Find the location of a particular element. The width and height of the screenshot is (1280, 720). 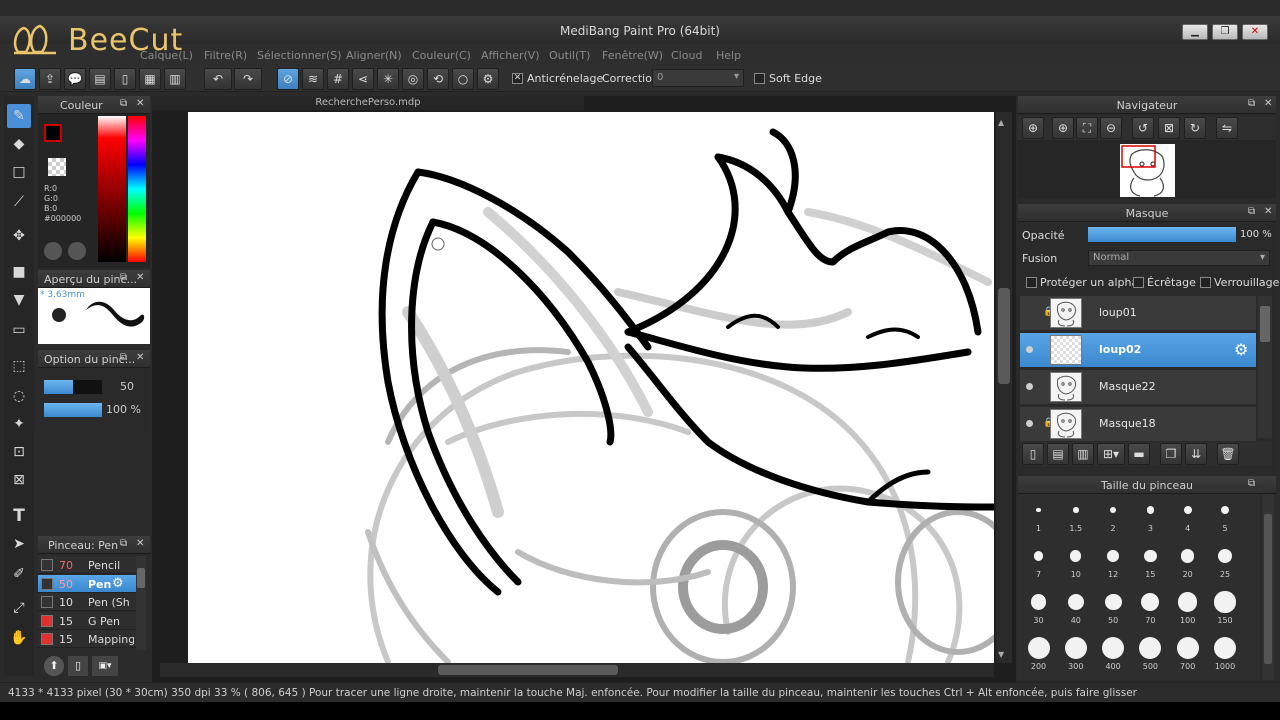

rotate-right-icon: ↻ is located at coordinates (1195, 128).